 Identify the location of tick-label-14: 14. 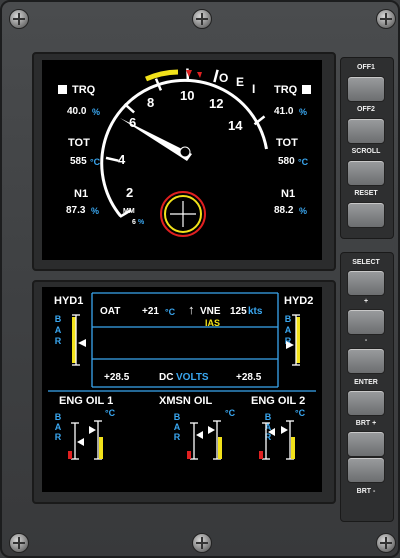
(235, 125).